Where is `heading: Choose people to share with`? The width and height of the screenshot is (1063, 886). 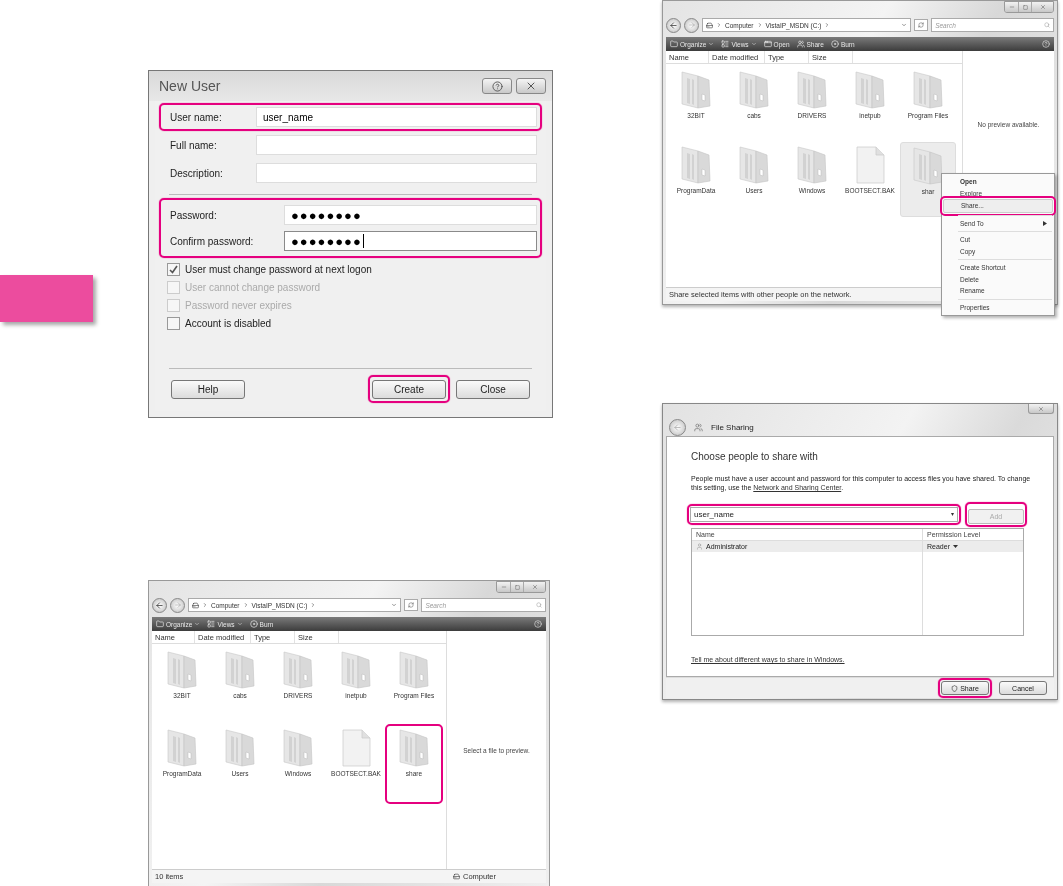
heading: Choose people to share with is located at coordinates (755, 456).